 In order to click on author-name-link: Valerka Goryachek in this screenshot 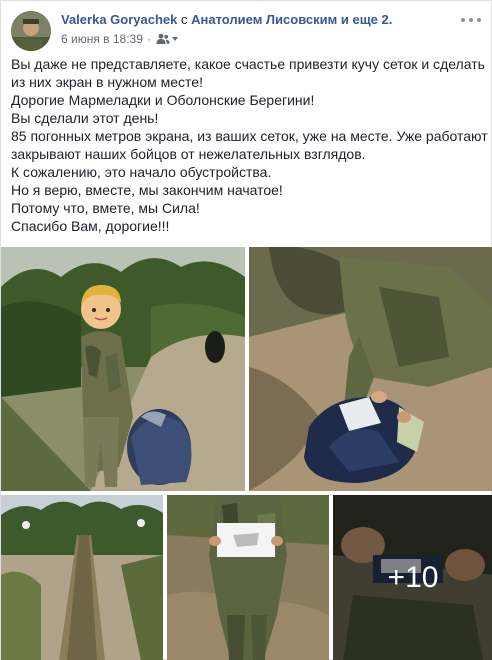, I will do `click(119, 19)`.